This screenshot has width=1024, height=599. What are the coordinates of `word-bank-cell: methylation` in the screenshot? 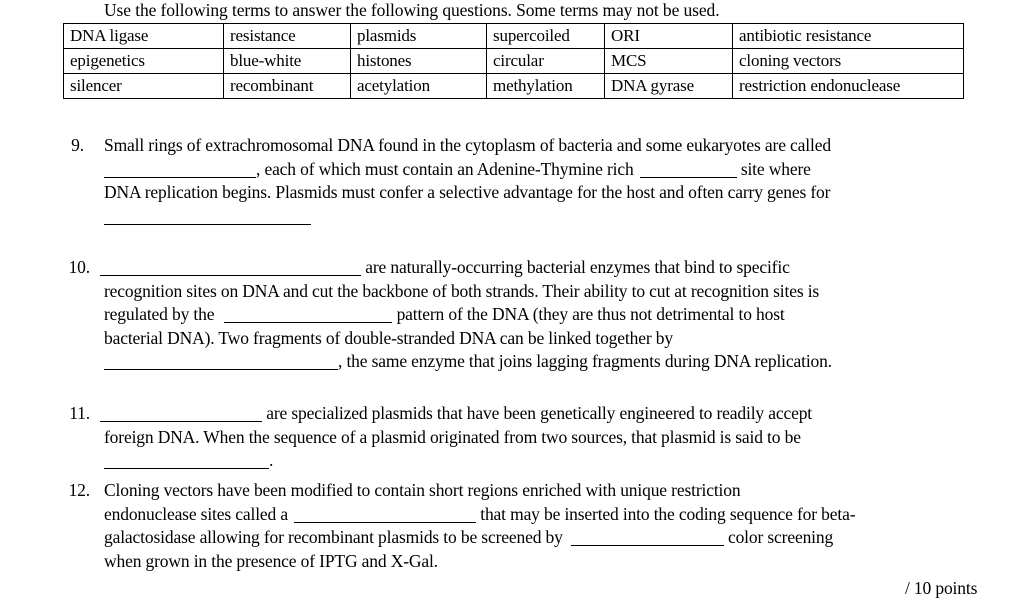 It's located at (545, 86).